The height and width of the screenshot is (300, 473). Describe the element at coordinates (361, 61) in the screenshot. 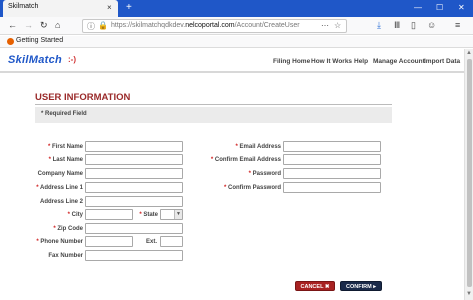

I see `menu-help: Help` at that location.